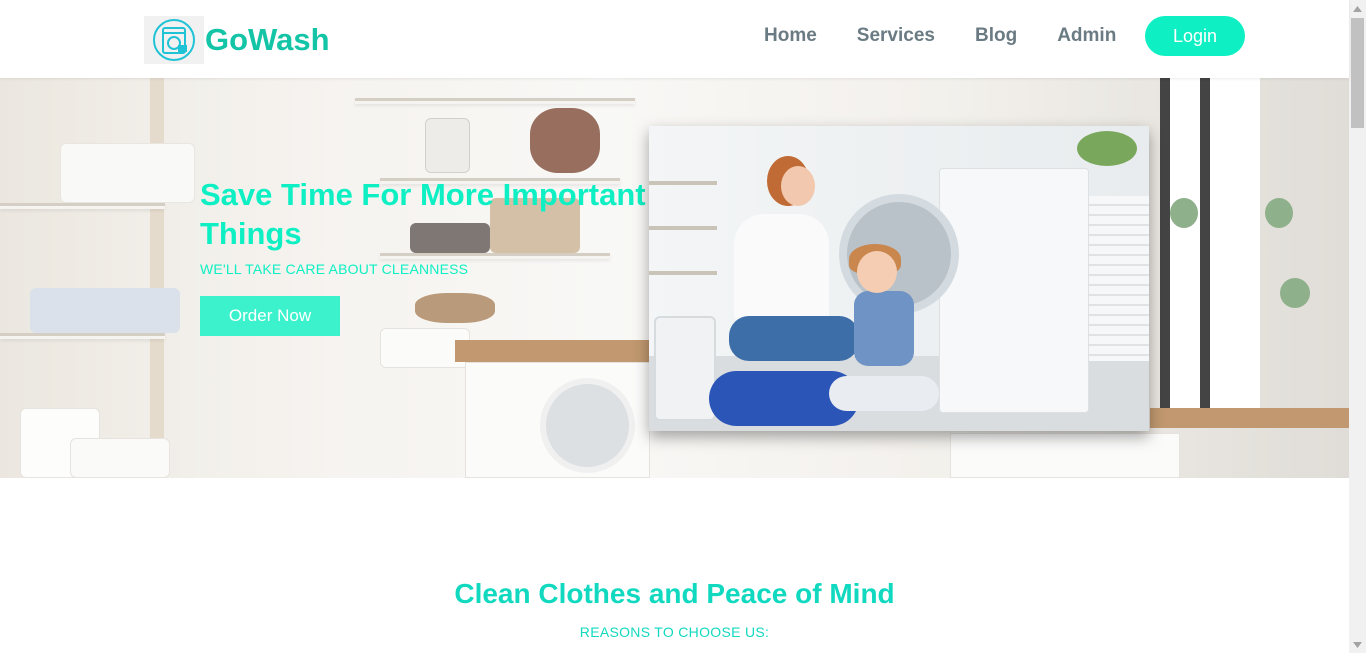  Describe the element at coordinates (267, 39) in the screenshot. I see `brand-name: GoWash` at that location.